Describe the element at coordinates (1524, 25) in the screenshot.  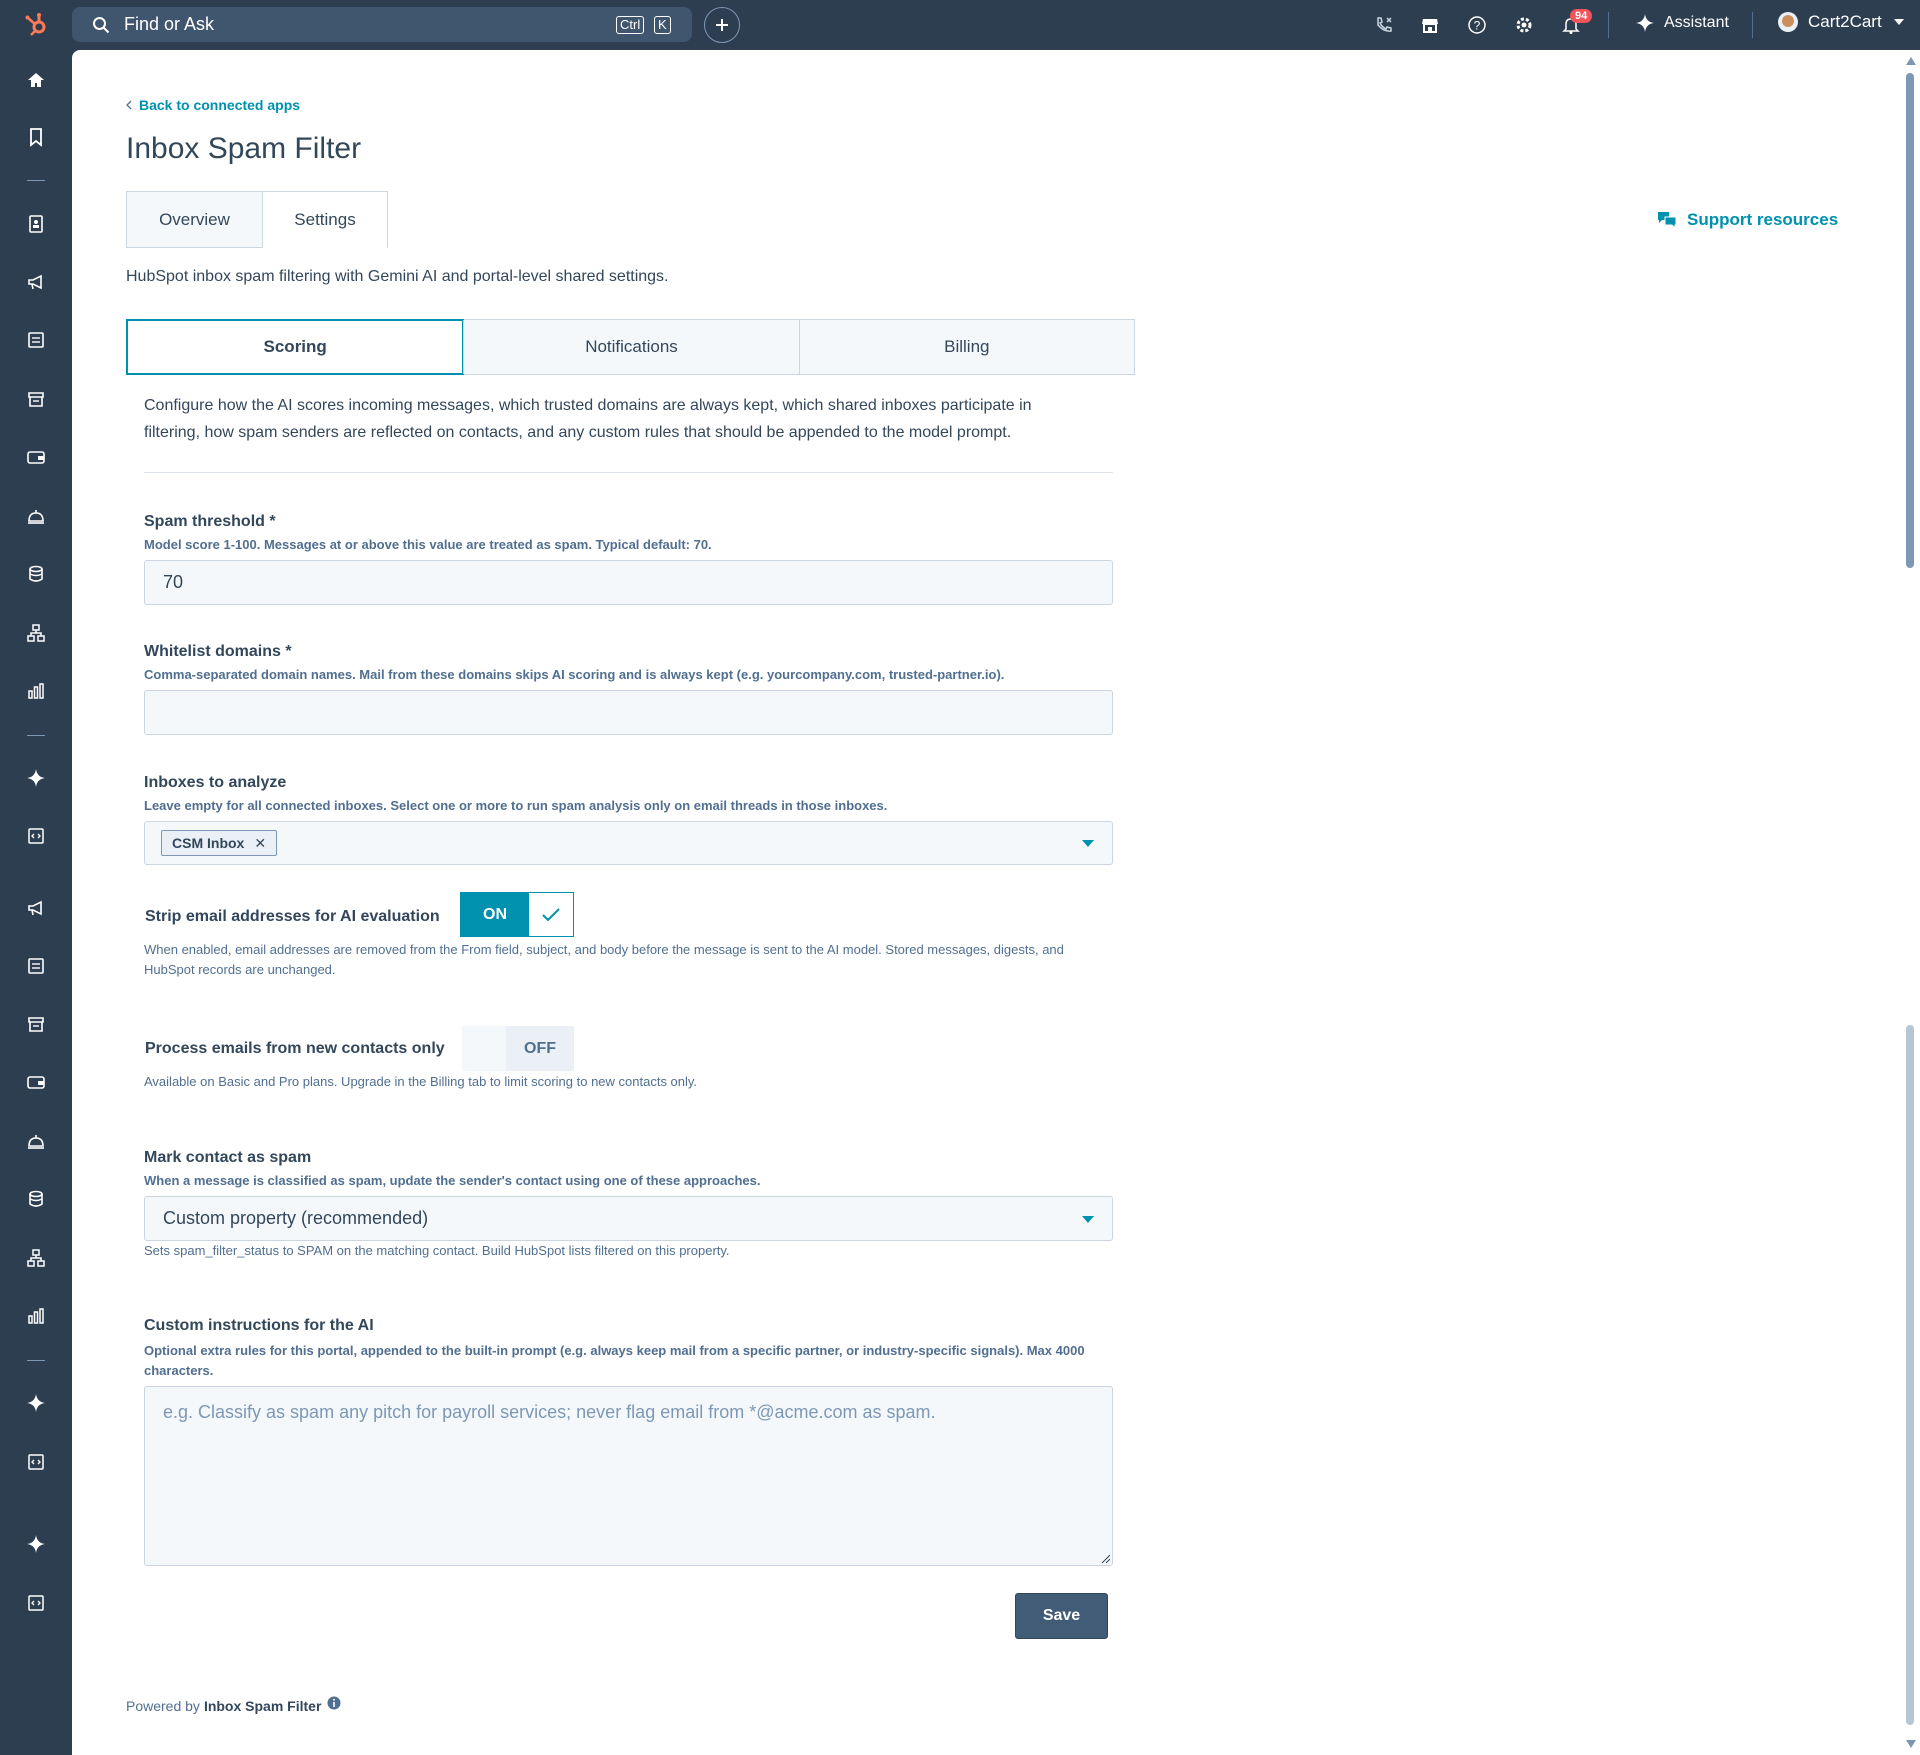
I see `settings-icon` at that location.